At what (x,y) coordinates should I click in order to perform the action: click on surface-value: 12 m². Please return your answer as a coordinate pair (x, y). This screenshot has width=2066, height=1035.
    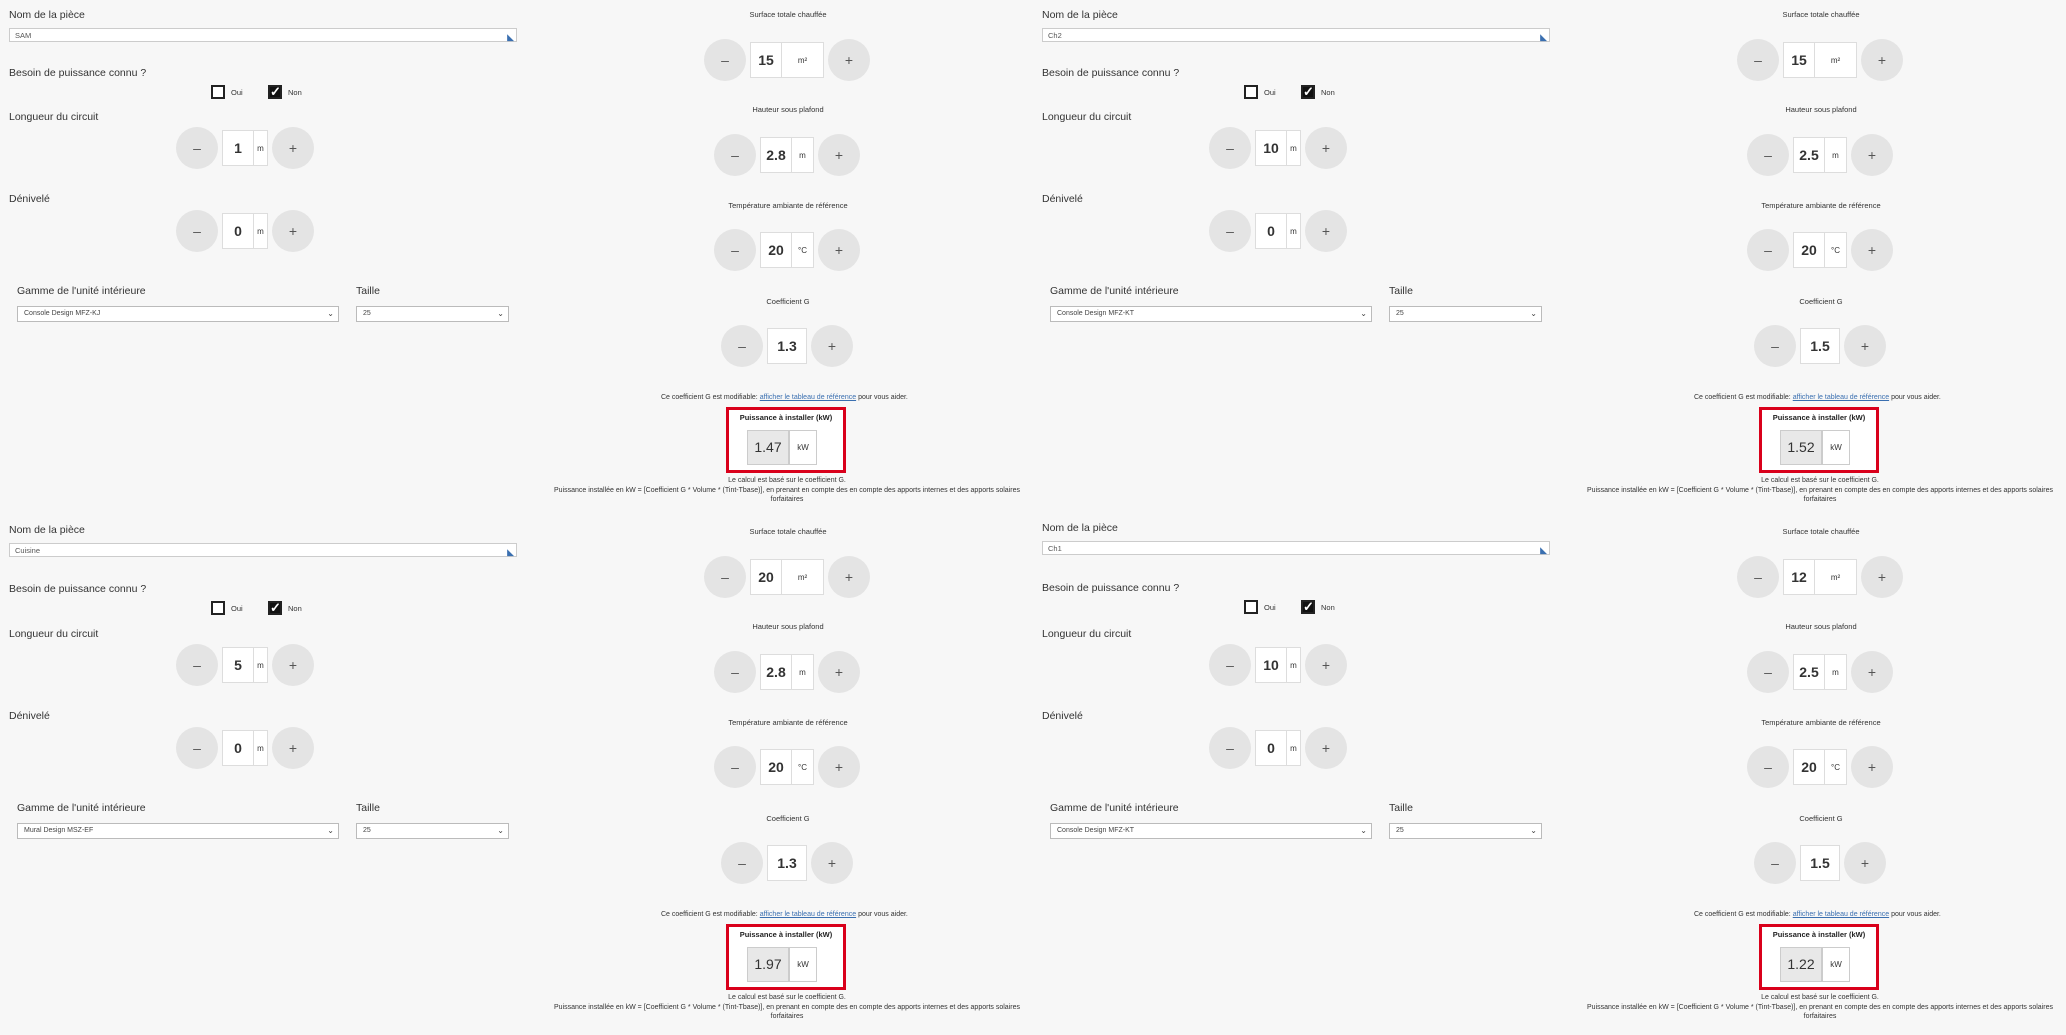
    Looking at the image, I should click on (1820, 577).